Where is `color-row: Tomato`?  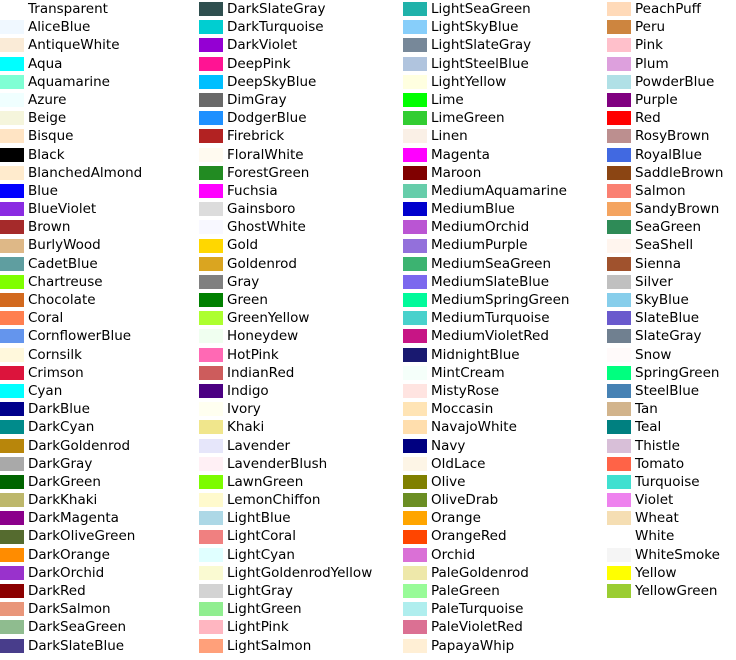 color-row: Tomato is located at coordinates (671, 464).